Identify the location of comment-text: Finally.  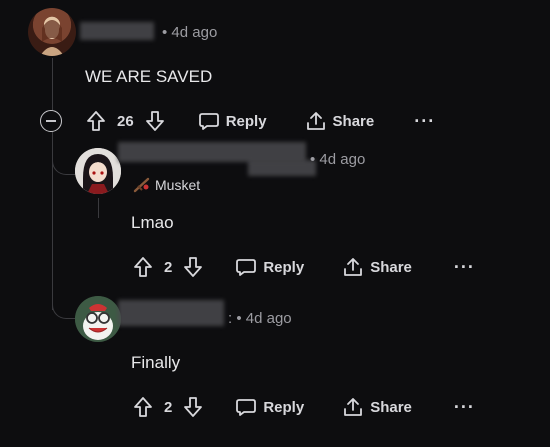
(156, 362).